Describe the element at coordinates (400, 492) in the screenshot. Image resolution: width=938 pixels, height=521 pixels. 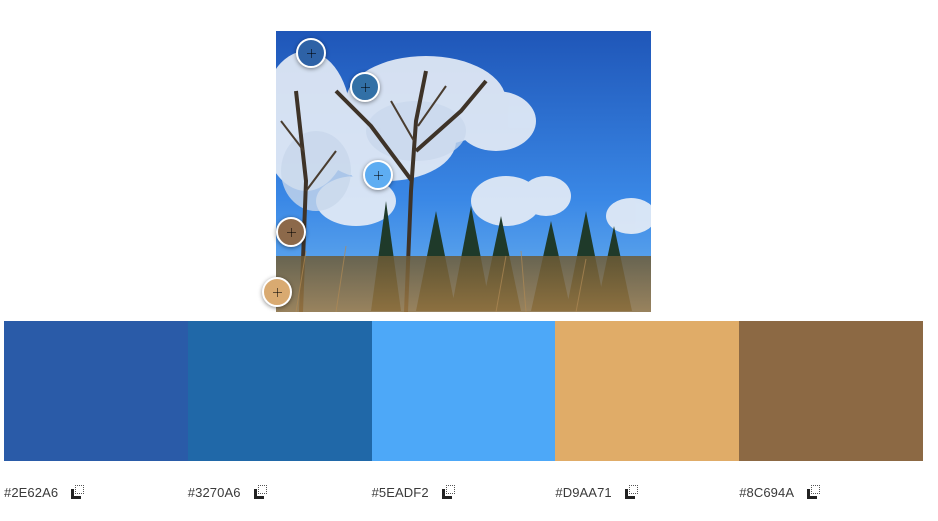
I see `hex-label: #5EADF2` at that location.